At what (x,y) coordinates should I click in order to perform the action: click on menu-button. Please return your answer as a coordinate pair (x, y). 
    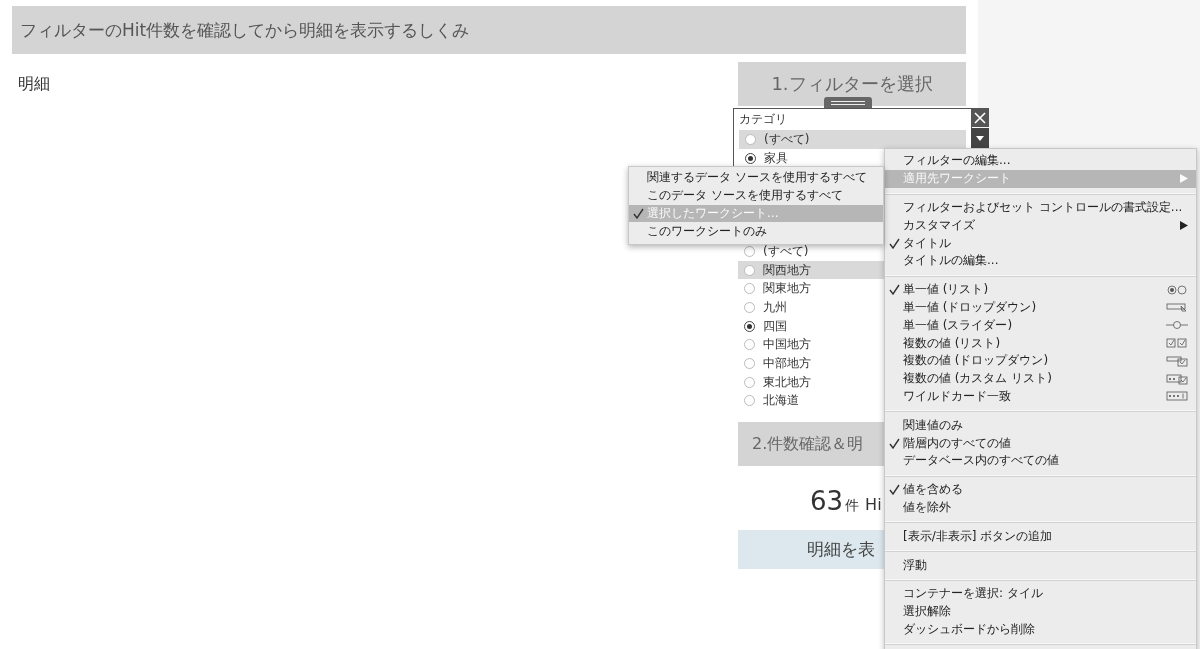
    Looking at the image, I should click on (980, 138).